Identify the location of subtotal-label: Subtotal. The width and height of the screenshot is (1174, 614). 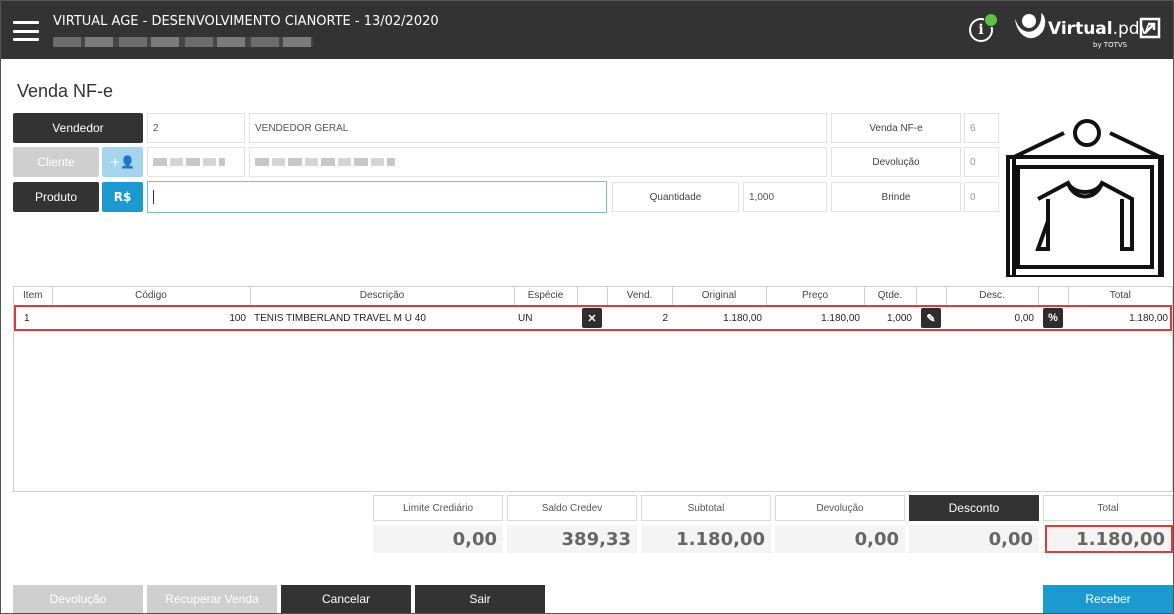
(706, 508).